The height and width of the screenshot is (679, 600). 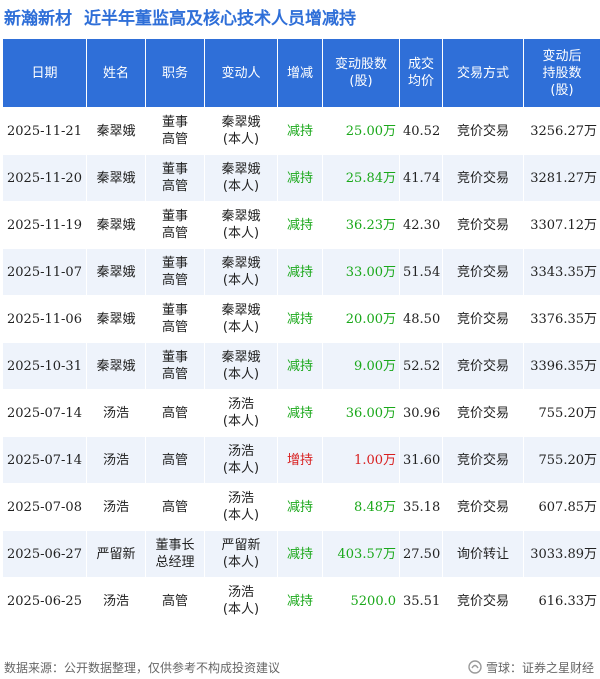 I want to click on holding-after-cell: 3256.27万, so click(x=562, y=131).